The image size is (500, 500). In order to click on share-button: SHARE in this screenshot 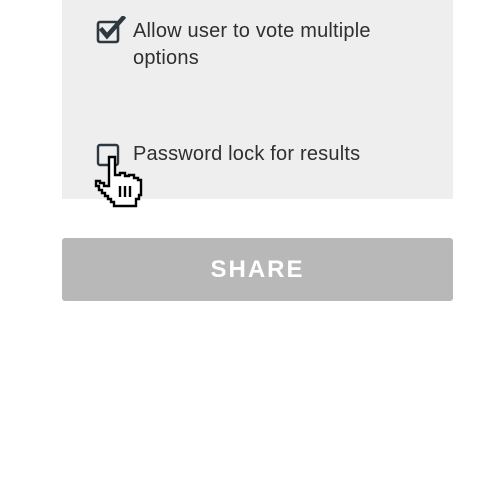, I will do `click(257, 269)`.